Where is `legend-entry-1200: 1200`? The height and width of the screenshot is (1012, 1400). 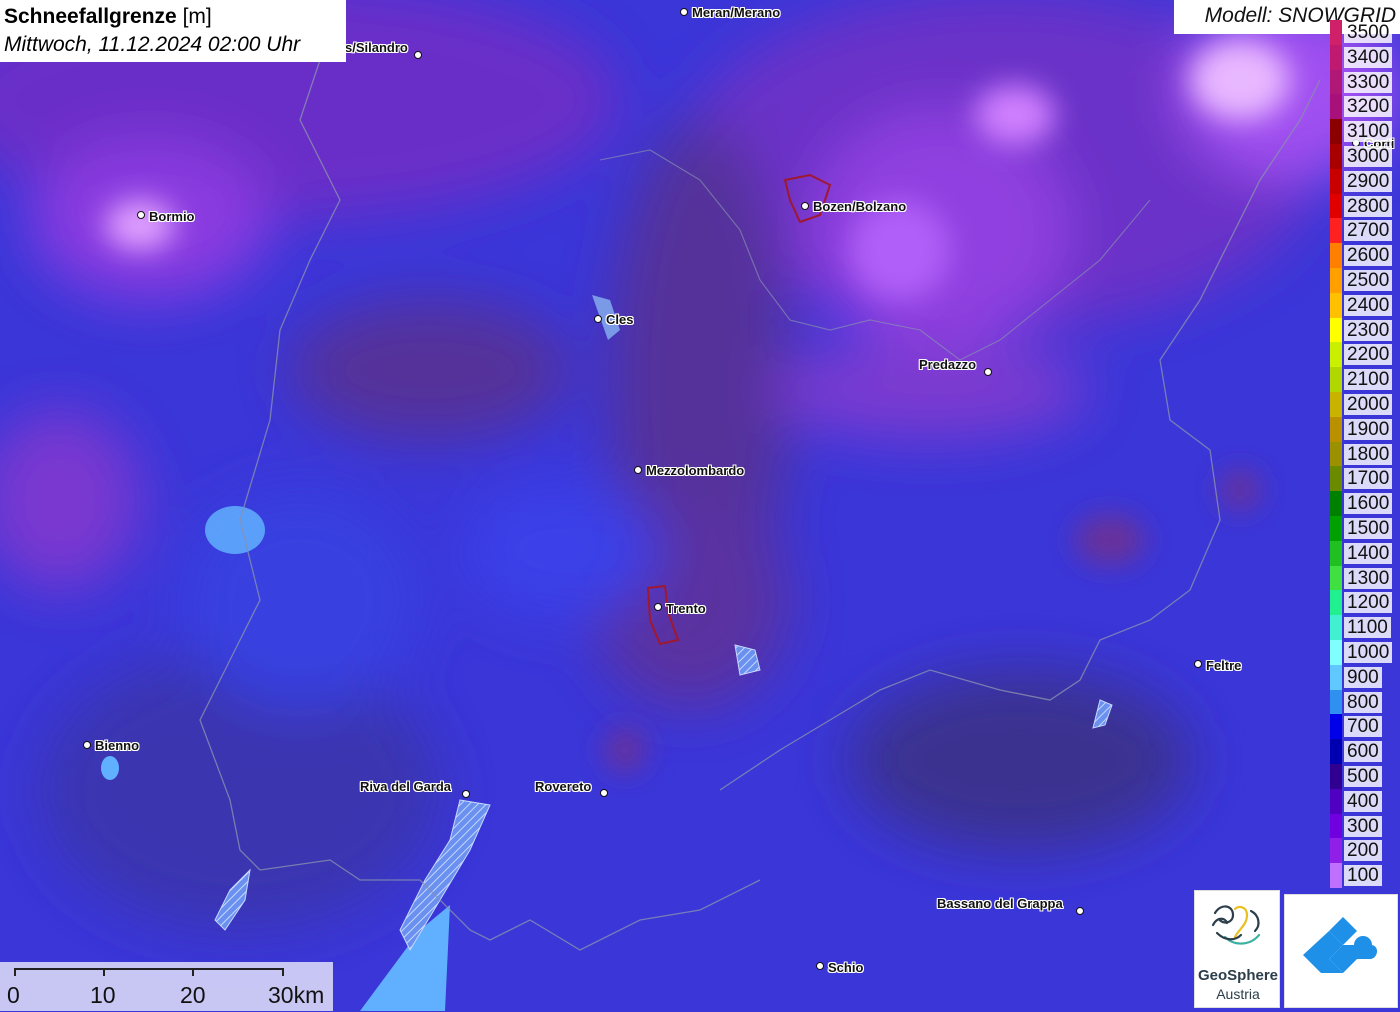 legend-entry-1200: 1200 is located at coordinates (1364, 603).